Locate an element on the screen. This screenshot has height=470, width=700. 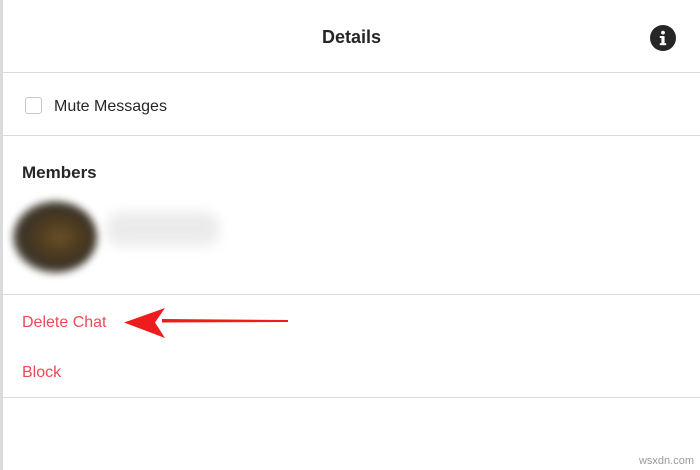
member-list-item is located at coordinates (127, 236).